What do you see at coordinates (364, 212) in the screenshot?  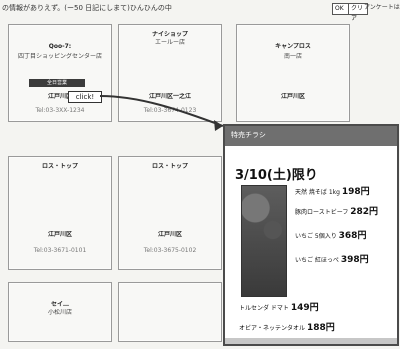 I see `item-price: 282円` at bounding box center [364, 212].